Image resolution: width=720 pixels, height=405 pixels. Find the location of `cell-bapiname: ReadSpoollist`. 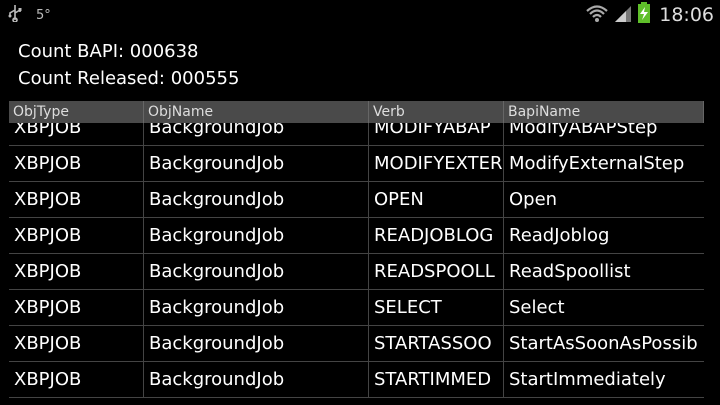

cell-bapiname: ReadSpoollist is located at coordinates (570, 271).